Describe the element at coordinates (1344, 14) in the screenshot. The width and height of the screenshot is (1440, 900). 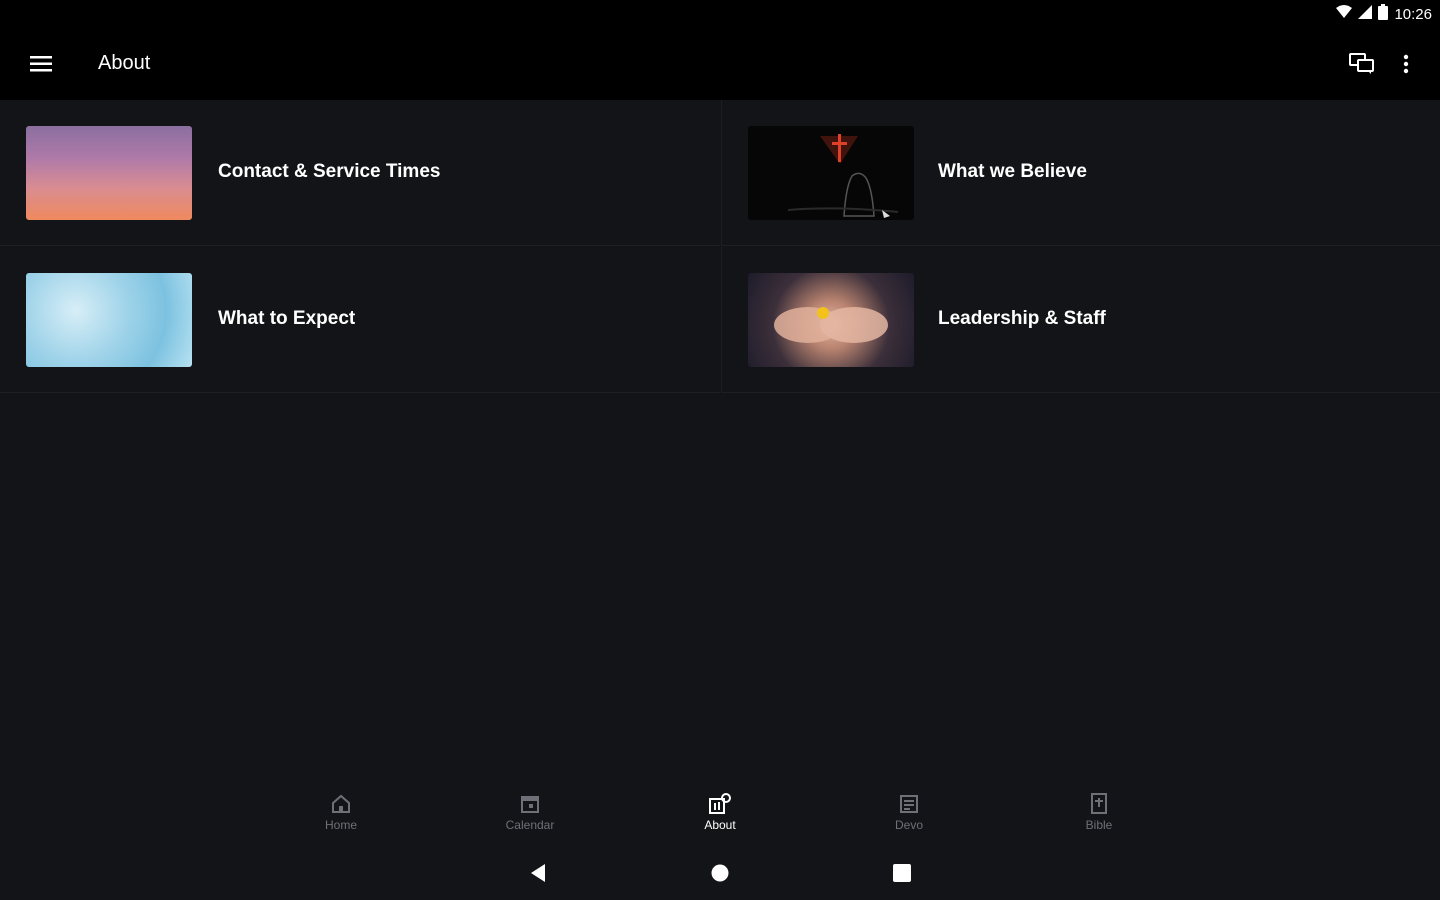
I see `wifi-icon` at that location.